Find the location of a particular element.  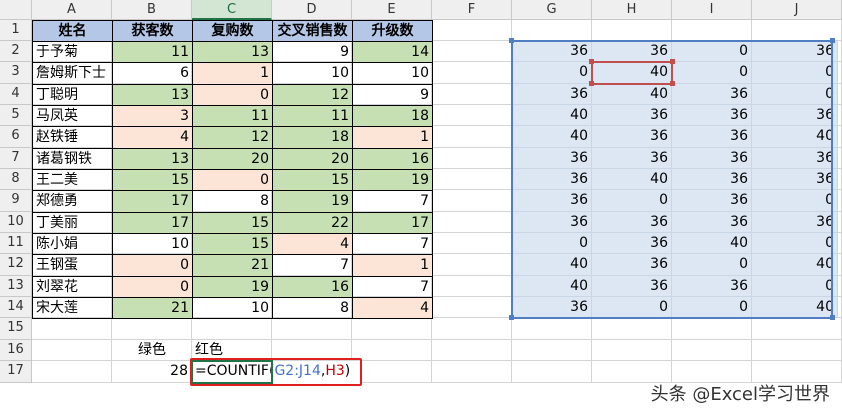

column-header-d: D is located at coordinates (312, 10).